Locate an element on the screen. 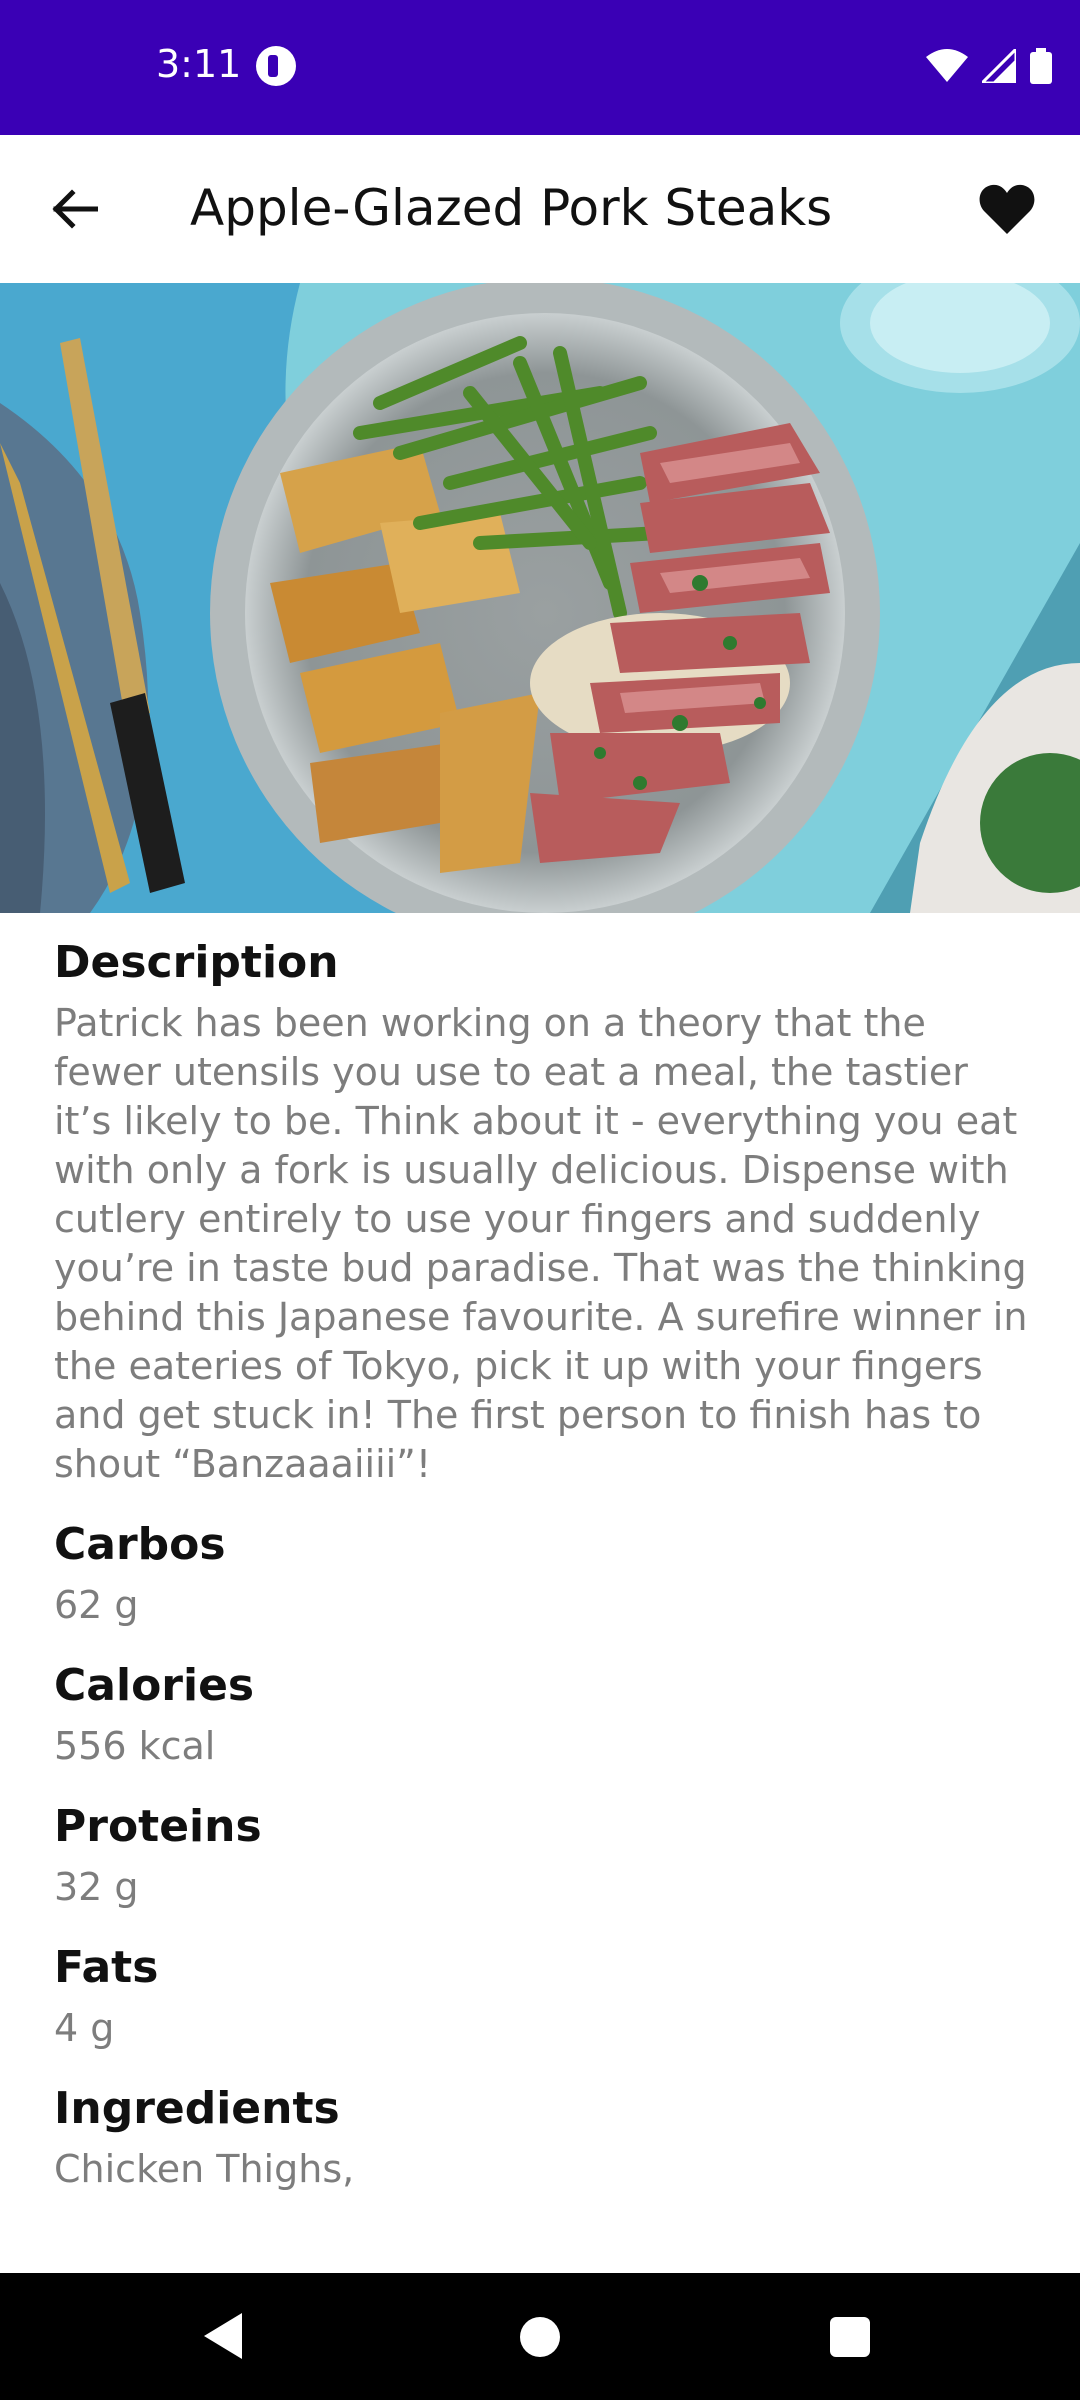  carbos-section: Carbos 62 g is located at coordinates (544, 1573).